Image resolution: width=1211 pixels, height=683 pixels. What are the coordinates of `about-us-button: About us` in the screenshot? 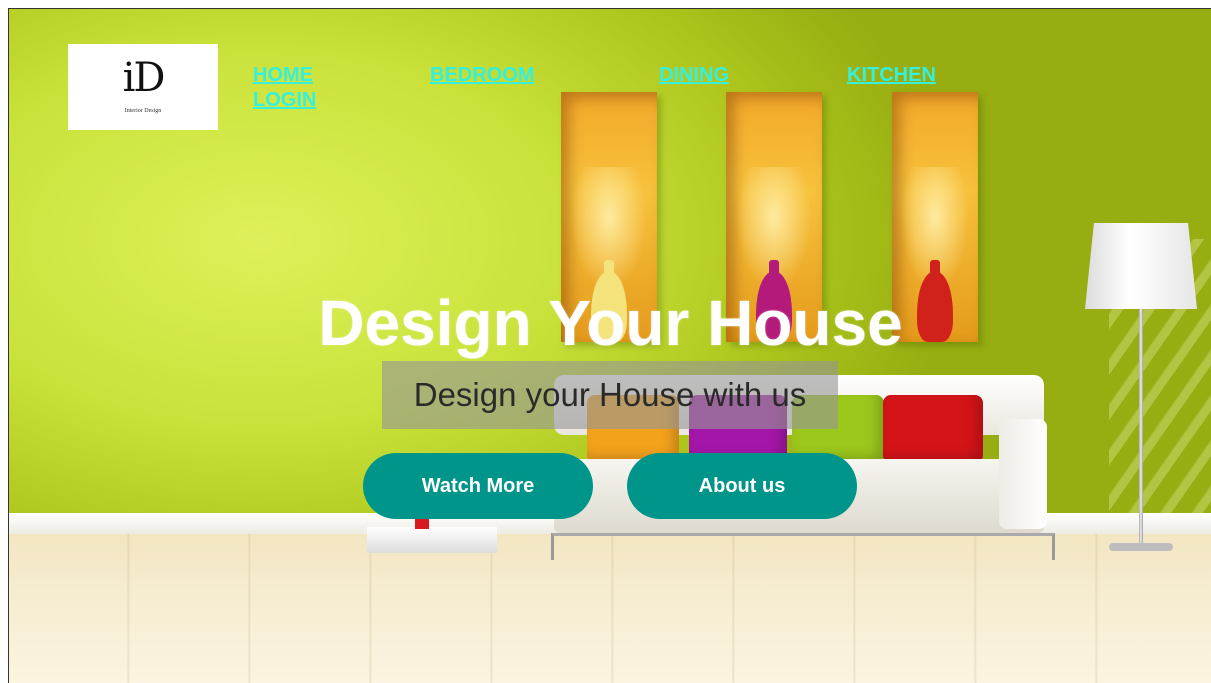 It's located at (742, 486).